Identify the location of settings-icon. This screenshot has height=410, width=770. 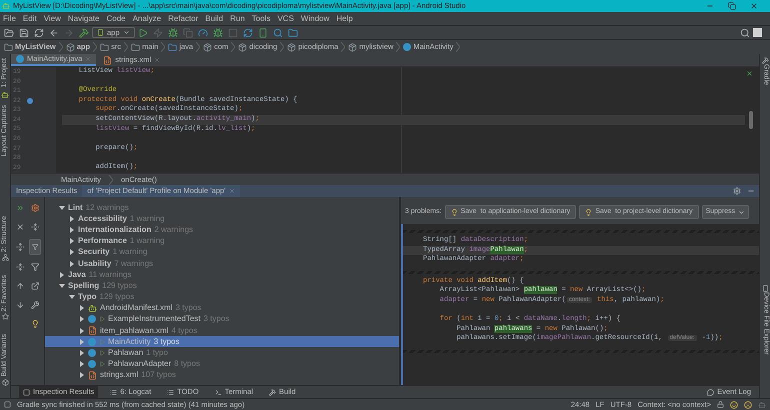
(737, 191).